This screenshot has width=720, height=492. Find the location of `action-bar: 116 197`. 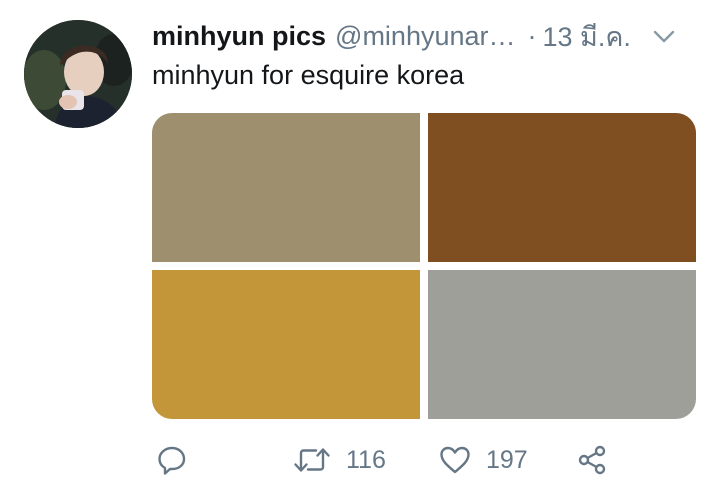

action-bar: 116 197 is located at coordinates (424, 460).